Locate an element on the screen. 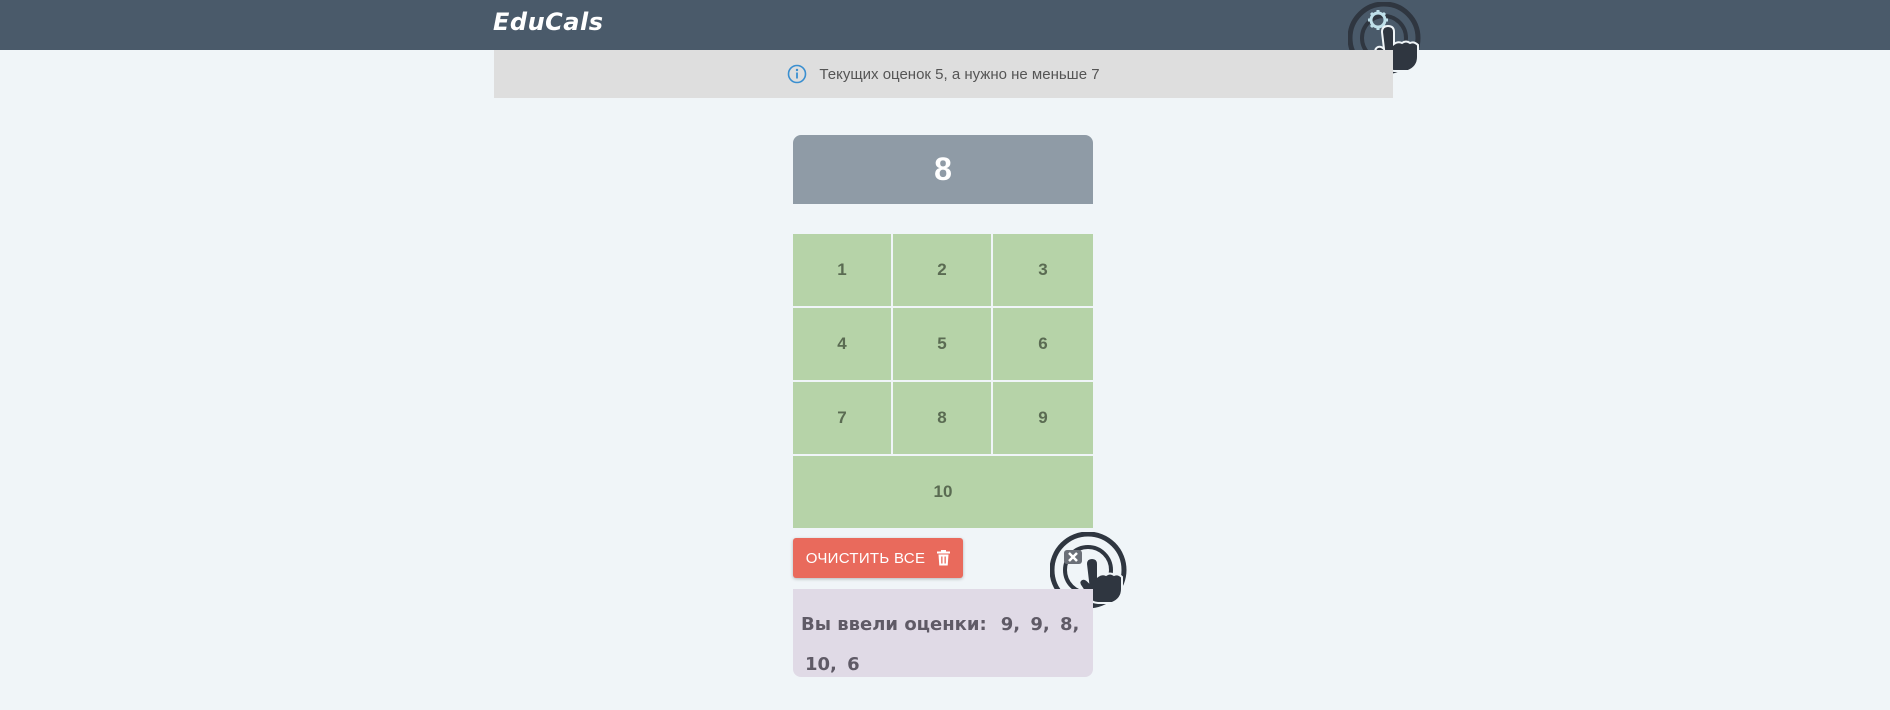 Image resolution: width=1890 pixels, height=710 pixels. grade-value: 8, is located at coordinates (1070, 624).